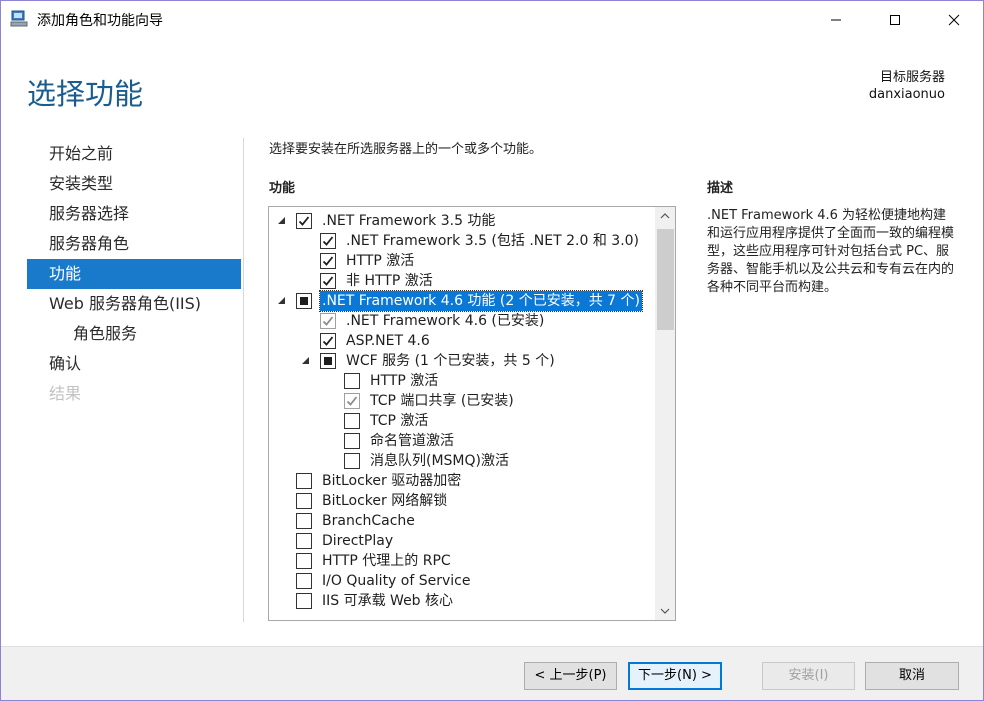  What do you see at coordinates (368, 521) in the screenshot?
I see `feature-label: BranchCache` at bounding box center [368, 521].